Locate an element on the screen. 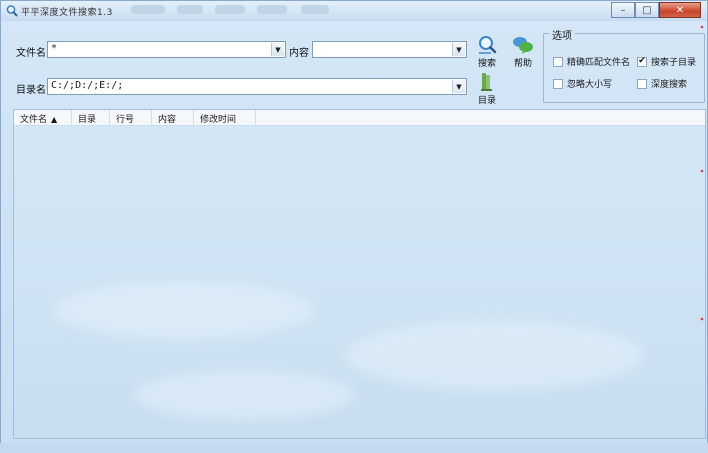 Image resolution: width=708 pixels, height=453 pixels. title-bar: 平平深度文件搜索1.3 – □ ✕ is located at coordinates (354, 11).